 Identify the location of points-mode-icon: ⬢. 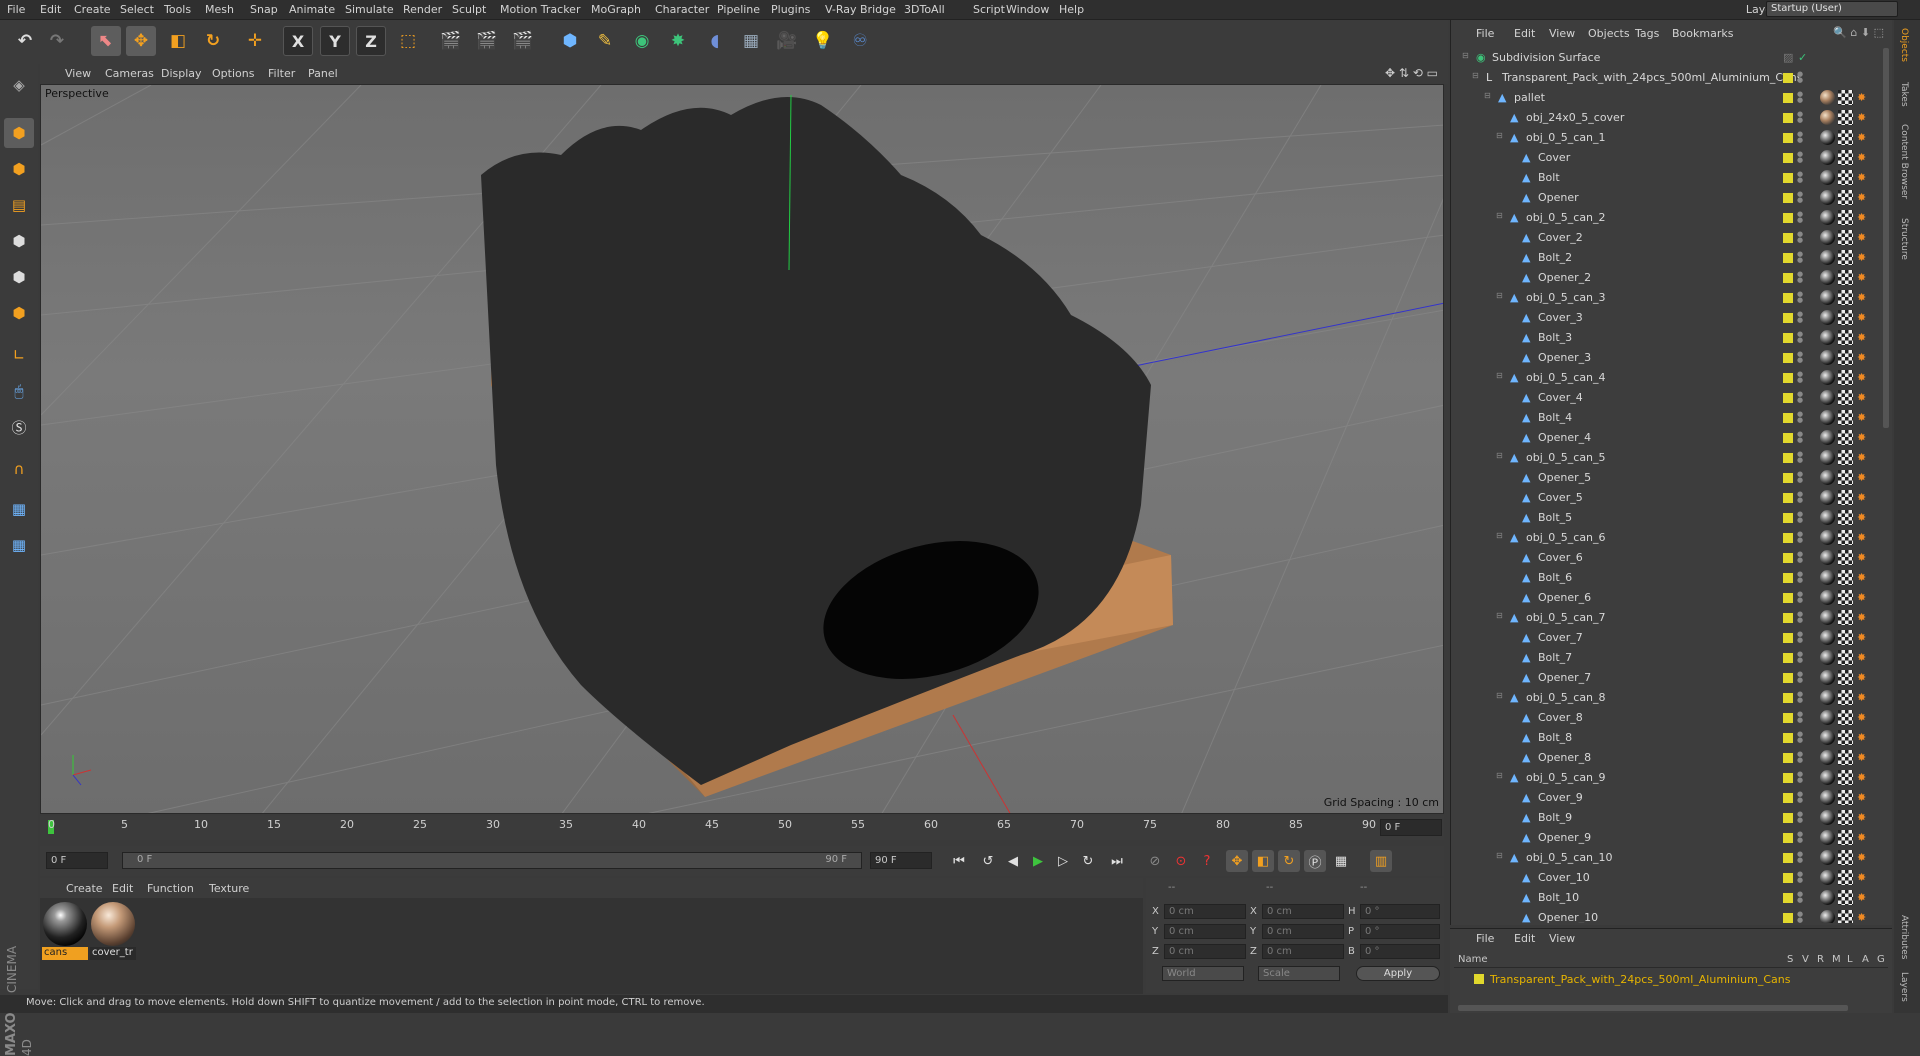
(19, 241).